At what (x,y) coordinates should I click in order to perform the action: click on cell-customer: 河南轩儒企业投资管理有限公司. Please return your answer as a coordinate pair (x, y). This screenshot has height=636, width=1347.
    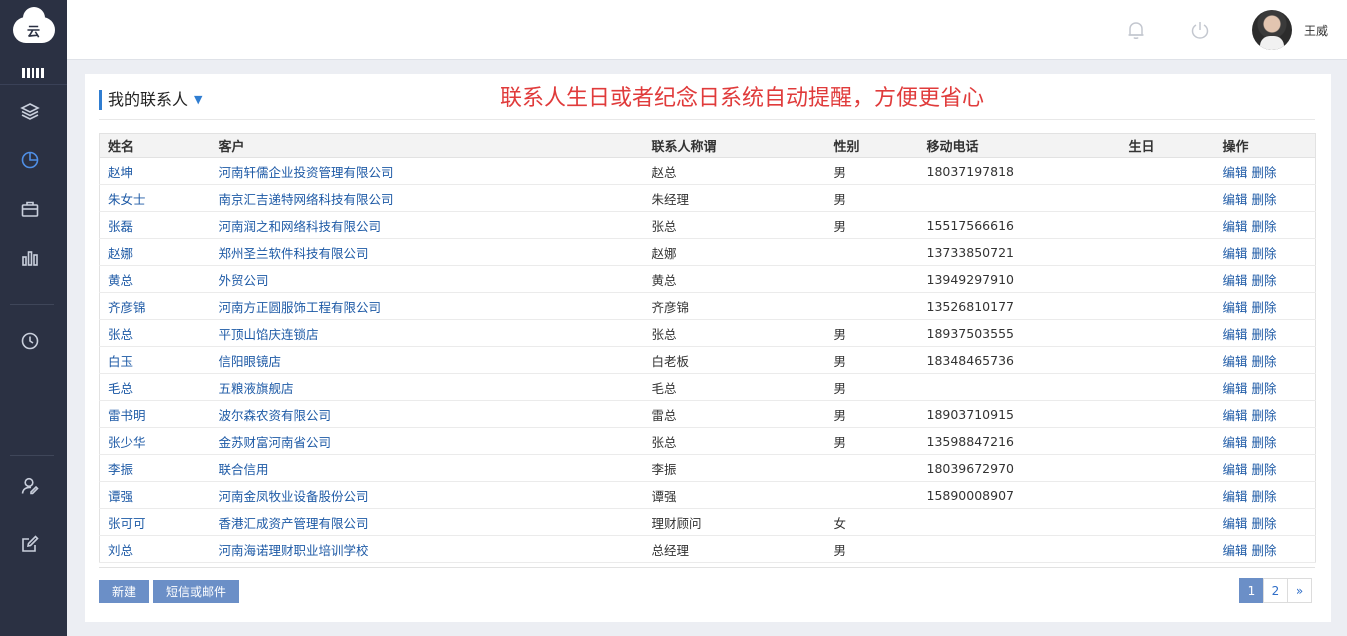
    Looking at the image, I should click on (427, 171).